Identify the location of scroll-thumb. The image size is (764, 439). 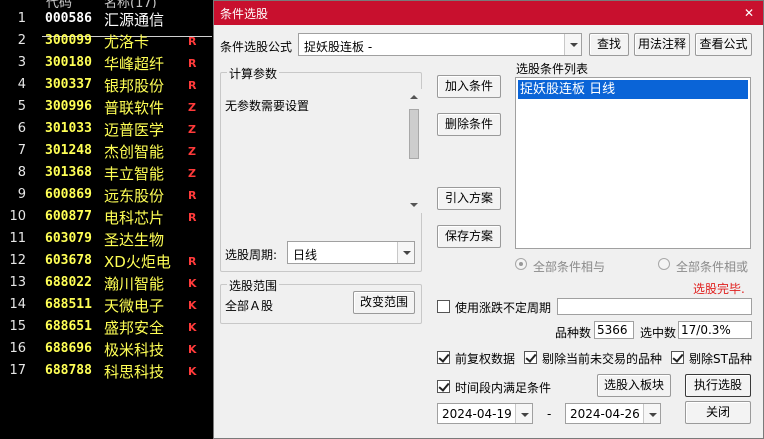
(414, 134).